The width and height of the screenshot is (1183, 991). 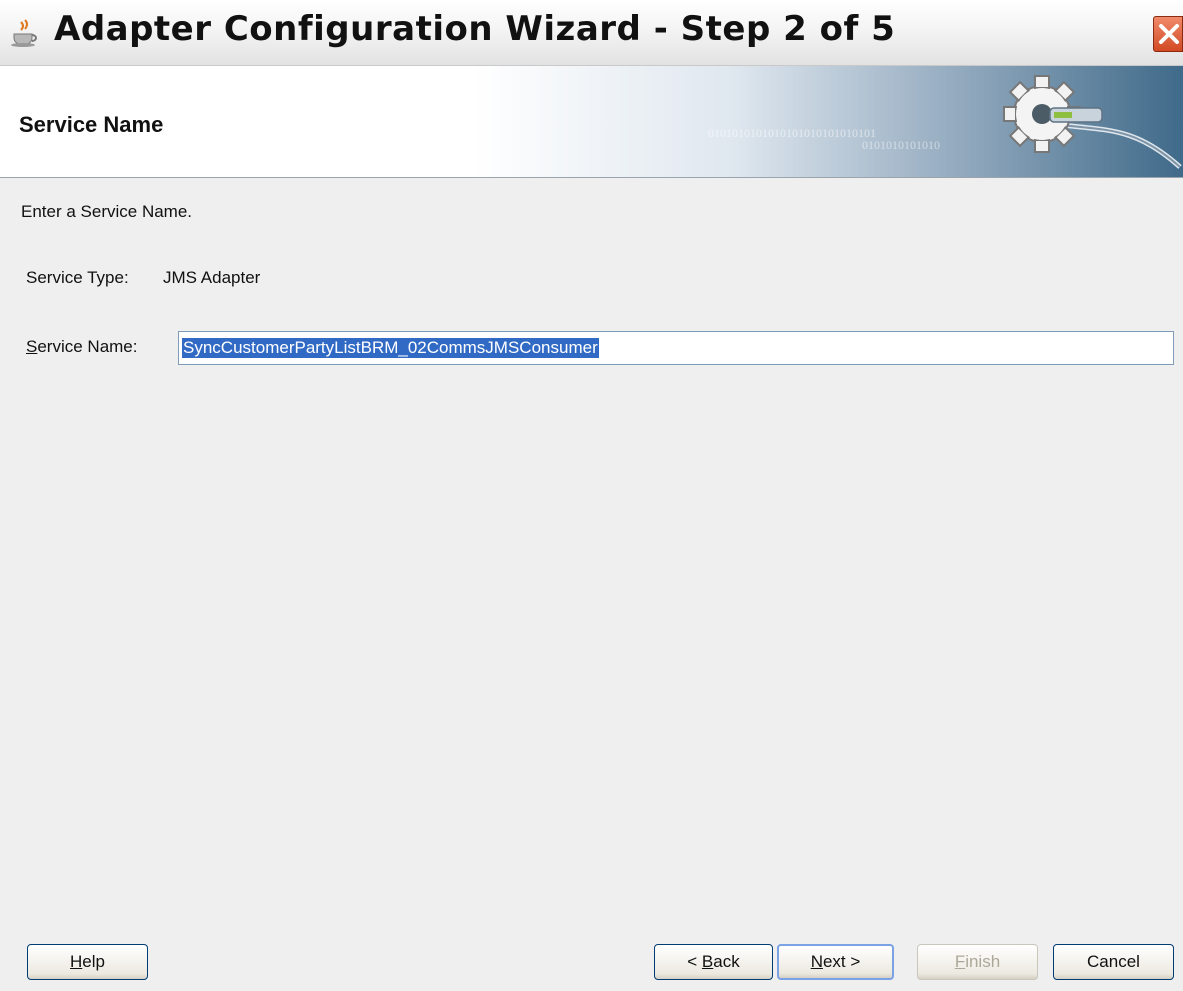 What do you see at coordinates (212, 277) in the screenshot?
I see `service-type-value: JMS Adapter` at bounding box center [212, 277].